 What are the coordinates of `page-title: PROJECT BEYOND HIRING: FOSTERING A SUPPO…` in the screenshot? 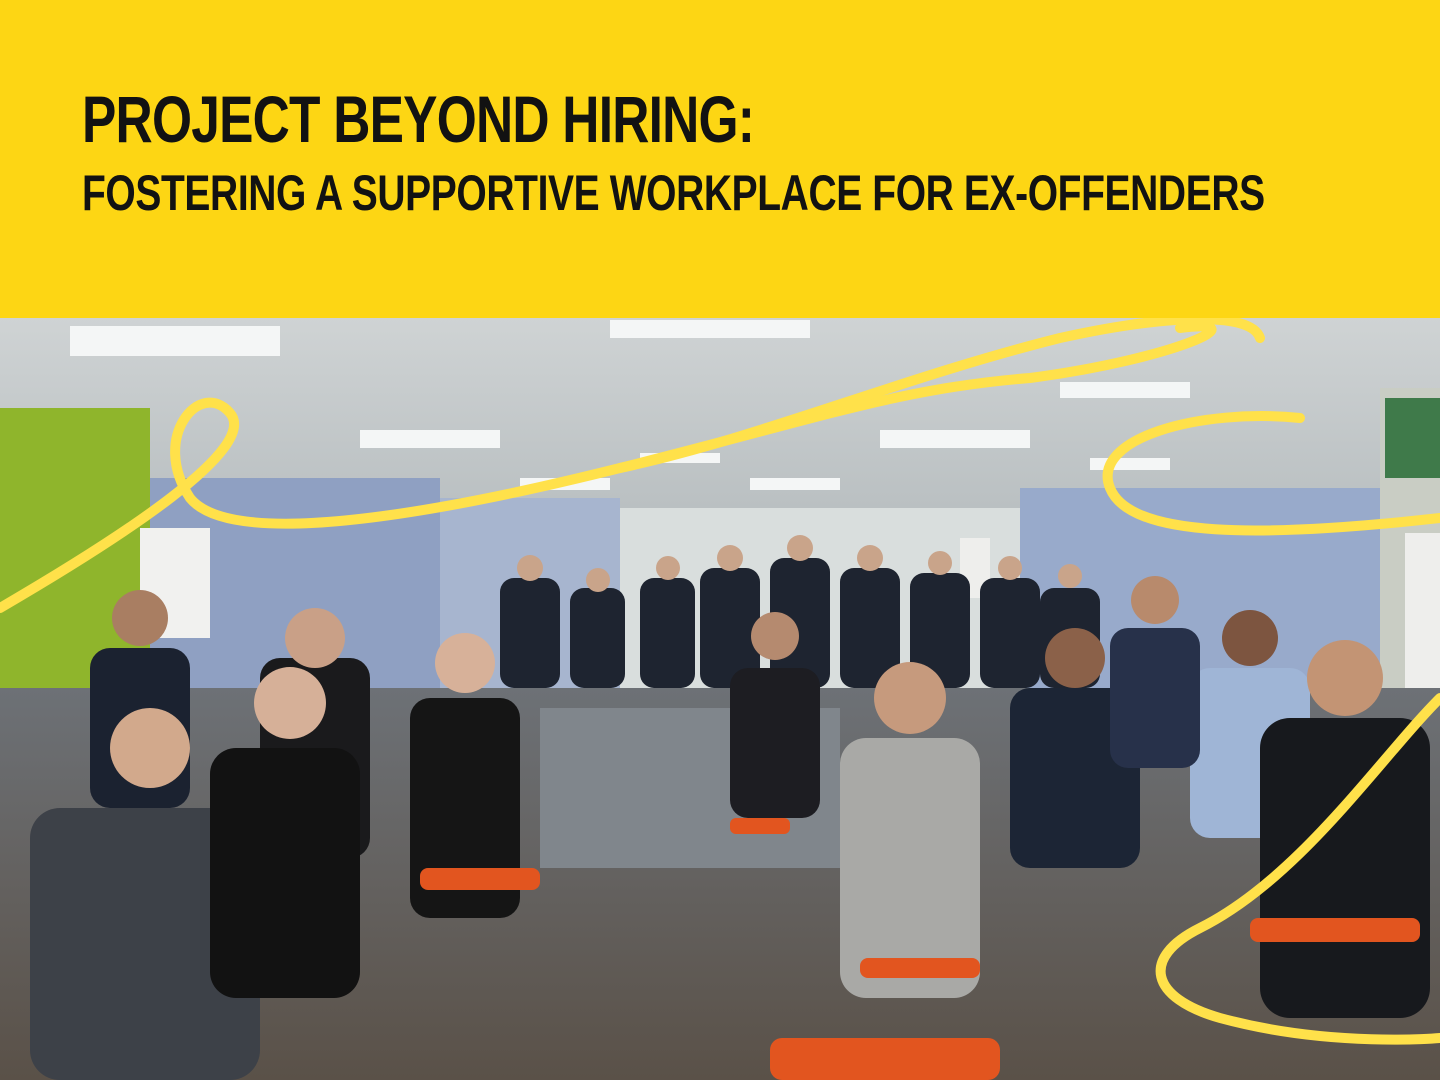 It's located at (761, 152).